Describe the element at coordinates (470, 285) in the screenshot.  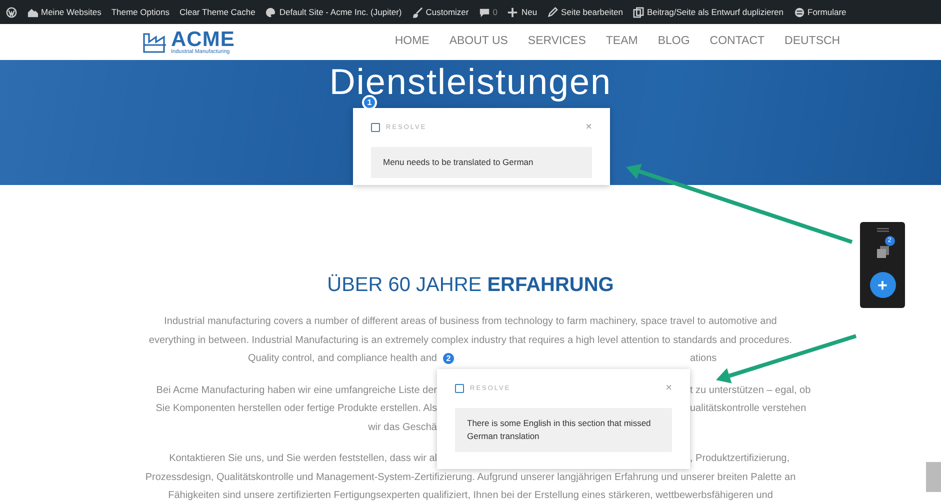
I see `section-heading: ÜBER 60 JAHRE ERFAHRUNG` at that location.